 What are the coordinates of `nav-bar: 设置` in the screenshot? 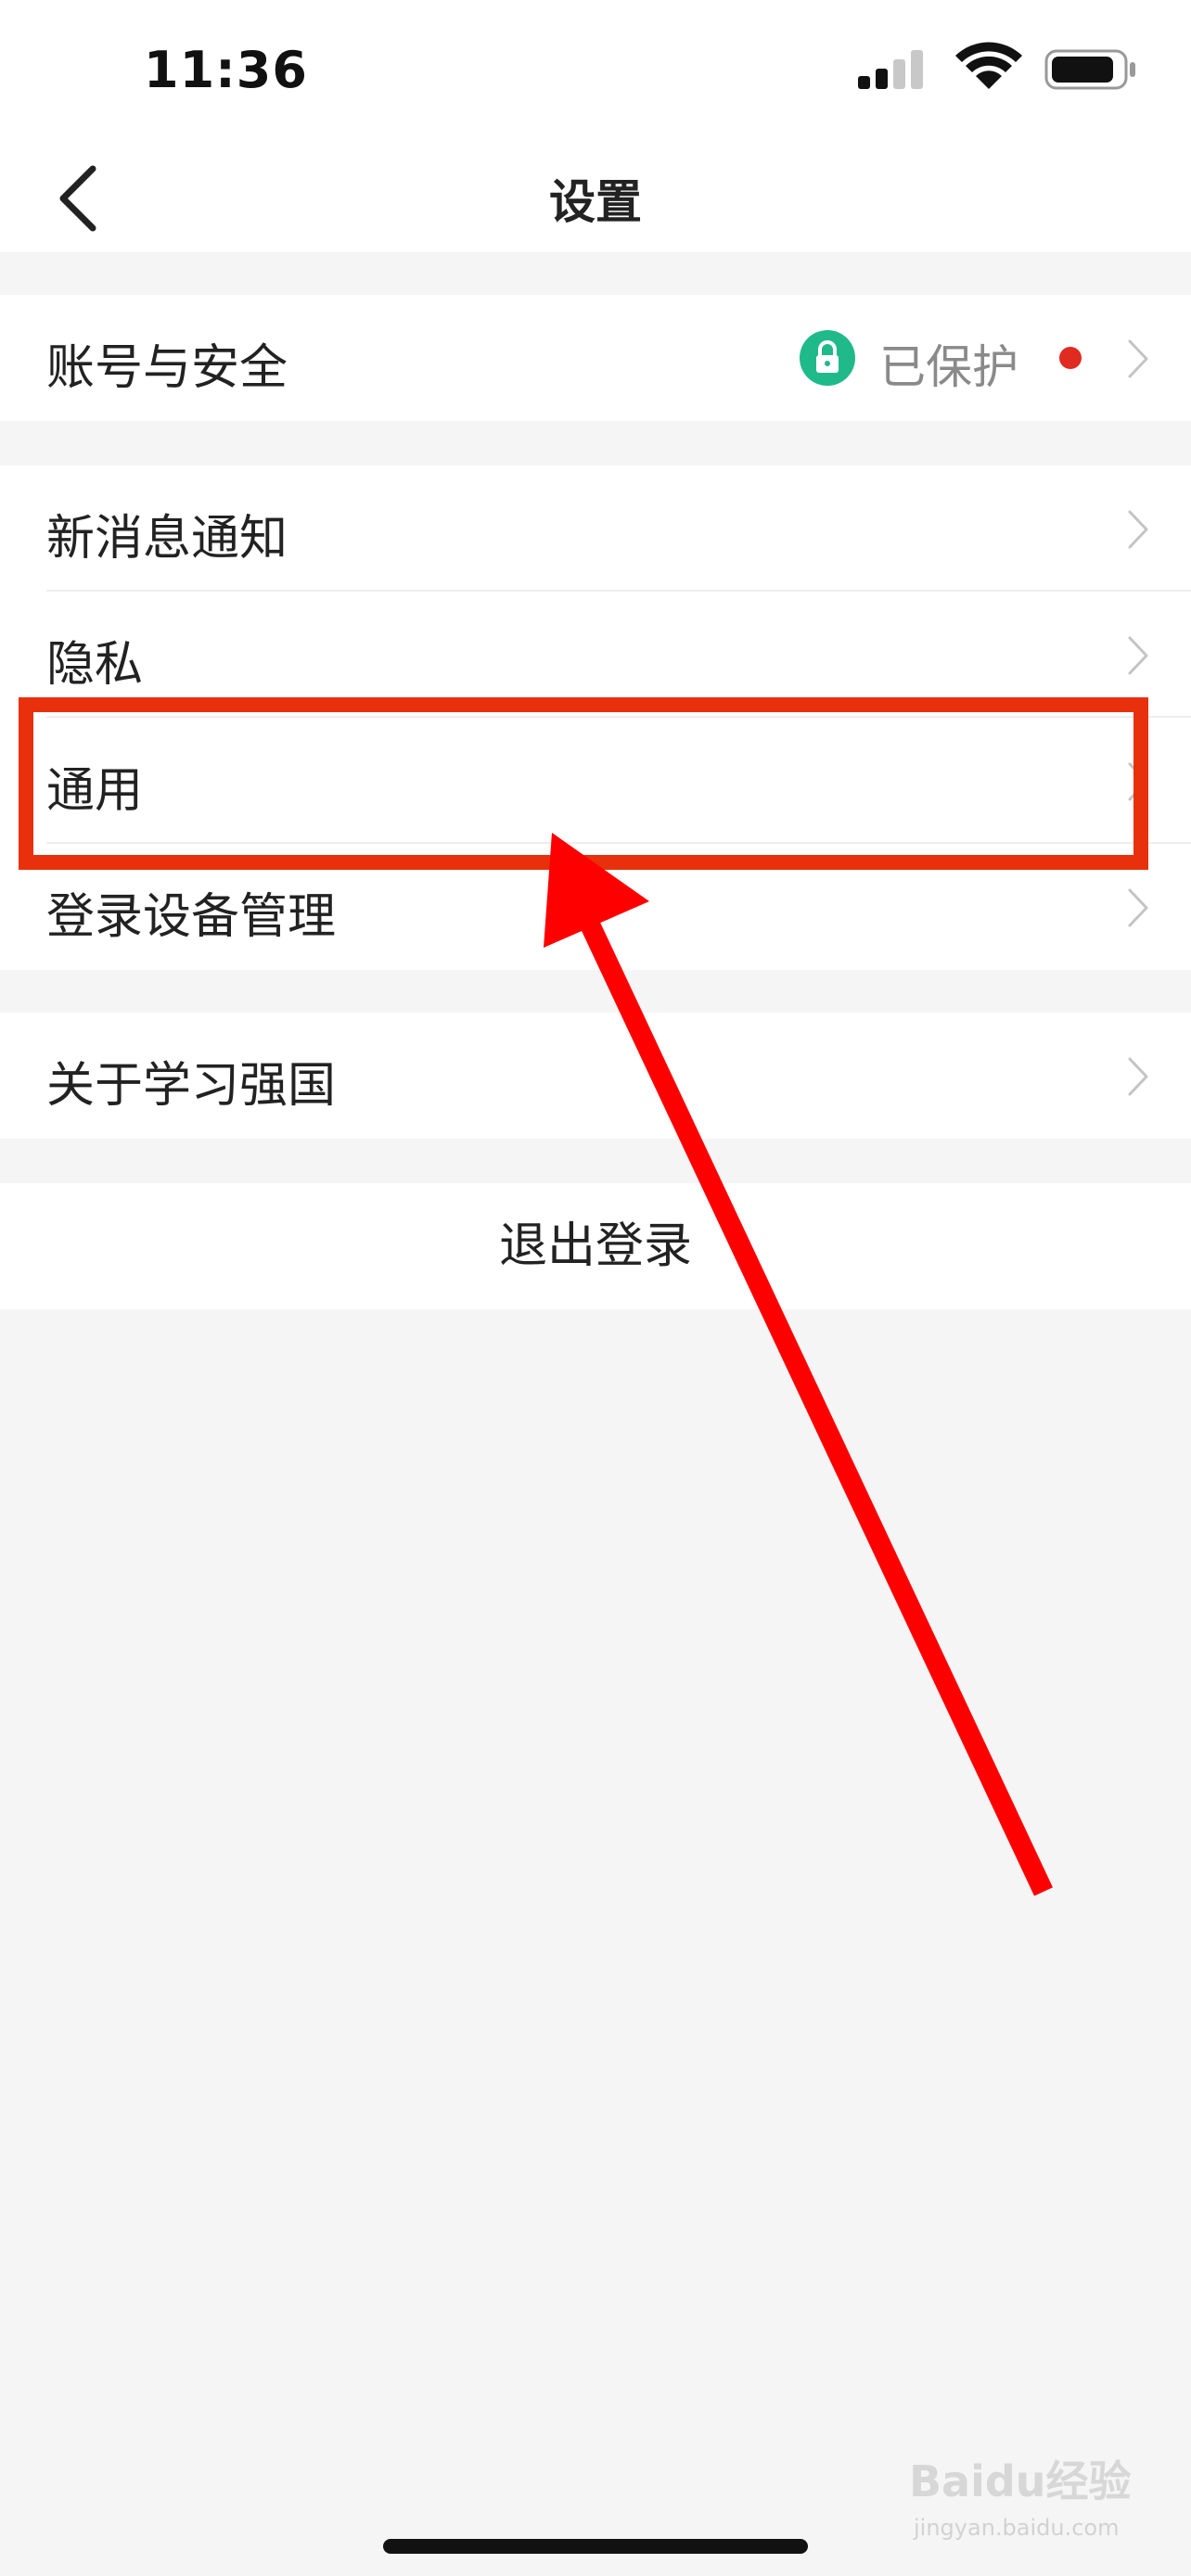 It's located at (595, 196).